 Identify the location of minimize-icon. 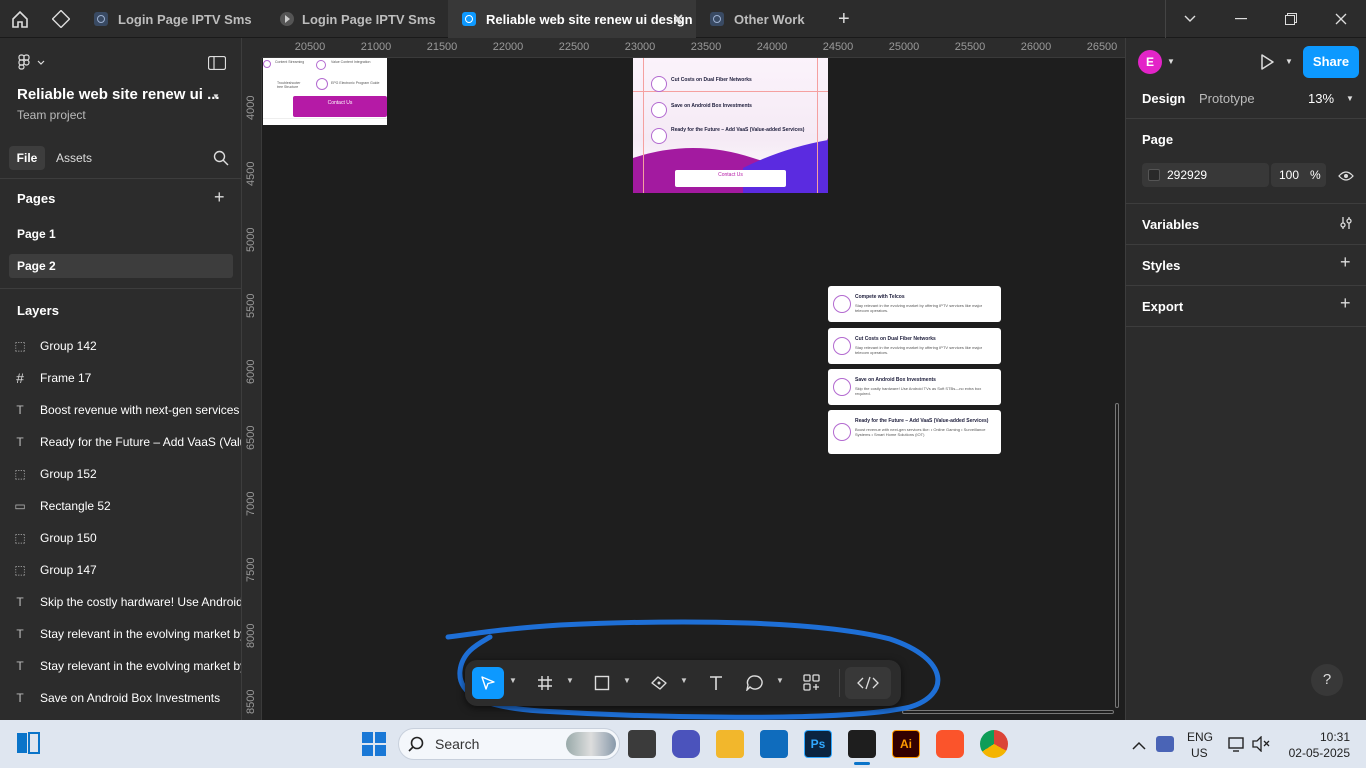
(1241, 19).